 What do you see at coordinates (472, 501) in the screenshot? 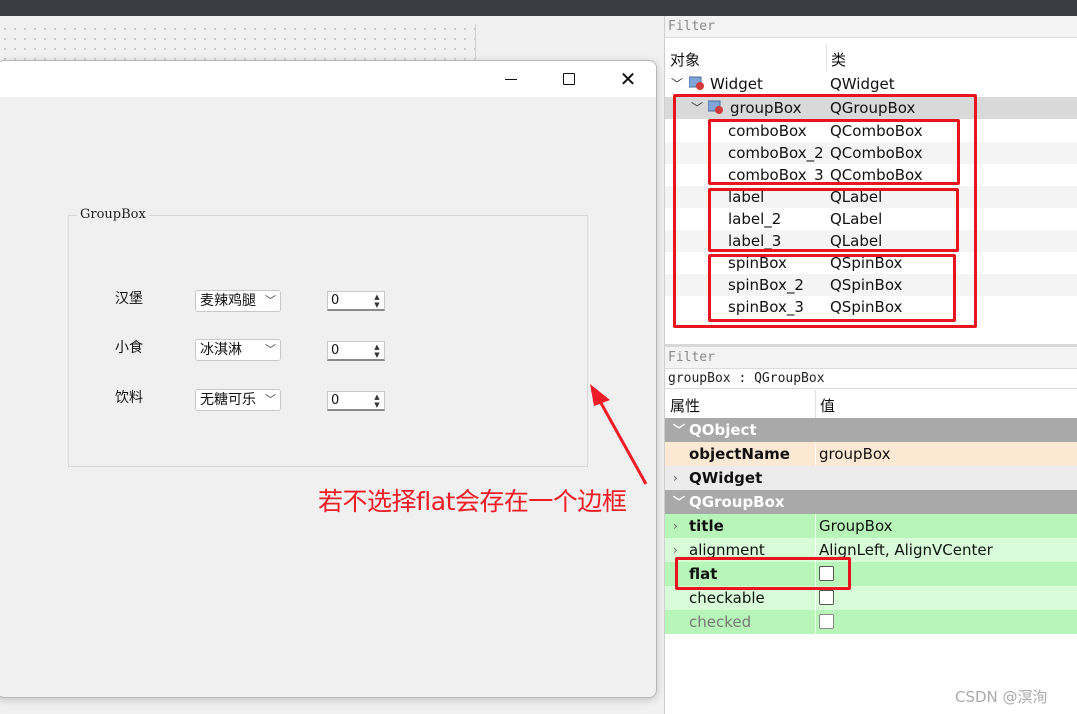
I see `annotation-text: 若不选择flat会存在一个边框` at bounding box center [472, 501].